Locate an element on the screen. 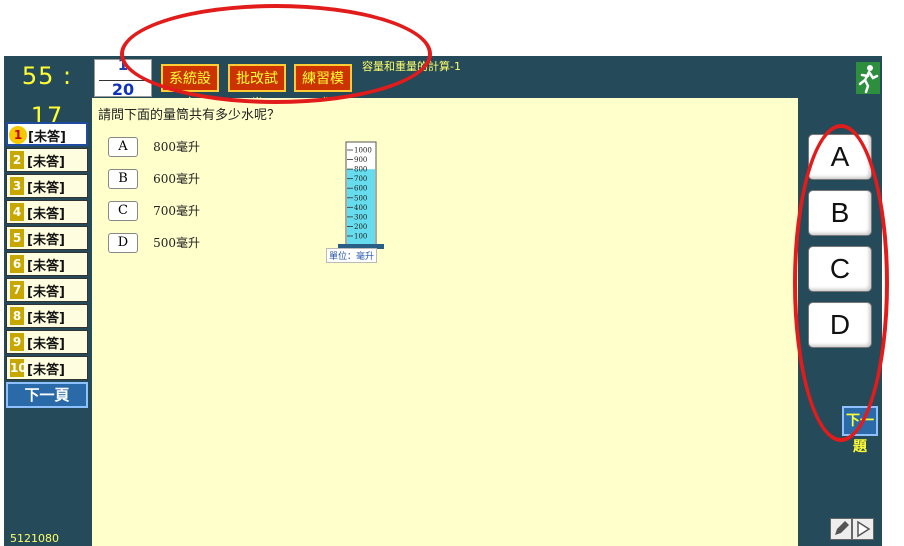 This screenshot has height=546, width=904. question-number-badge: 6 is located at coordinates (17, 264).